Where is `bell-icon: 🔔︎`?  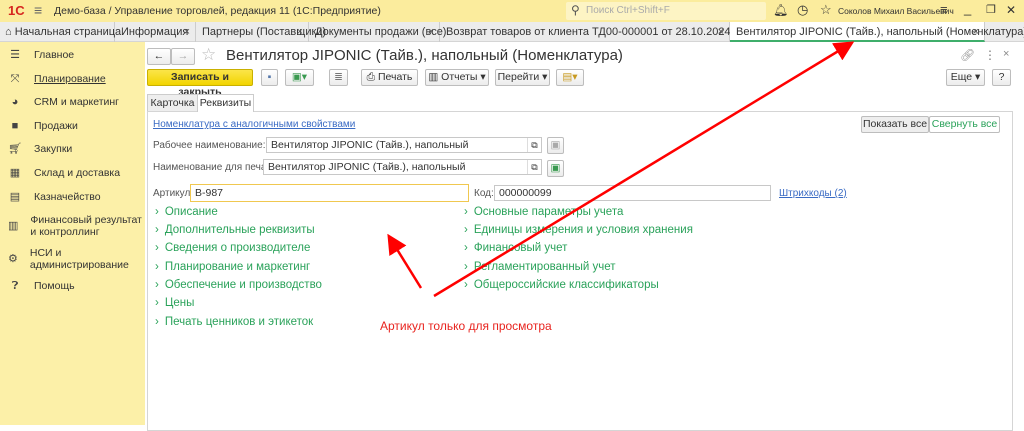
bell-icon: 🔔︎ is located at coordinates (780, 10).